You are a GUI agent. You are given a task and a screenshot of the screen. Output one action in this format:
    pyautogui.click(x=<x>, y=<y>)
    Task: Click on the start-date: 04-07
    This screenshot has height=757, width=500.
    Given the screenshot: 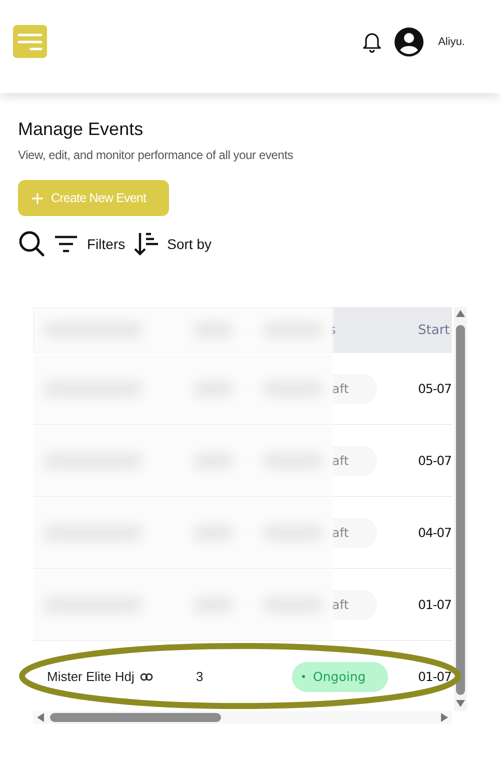 What is the action you would take?
    pyautogui.click(x=435, y=532)
    